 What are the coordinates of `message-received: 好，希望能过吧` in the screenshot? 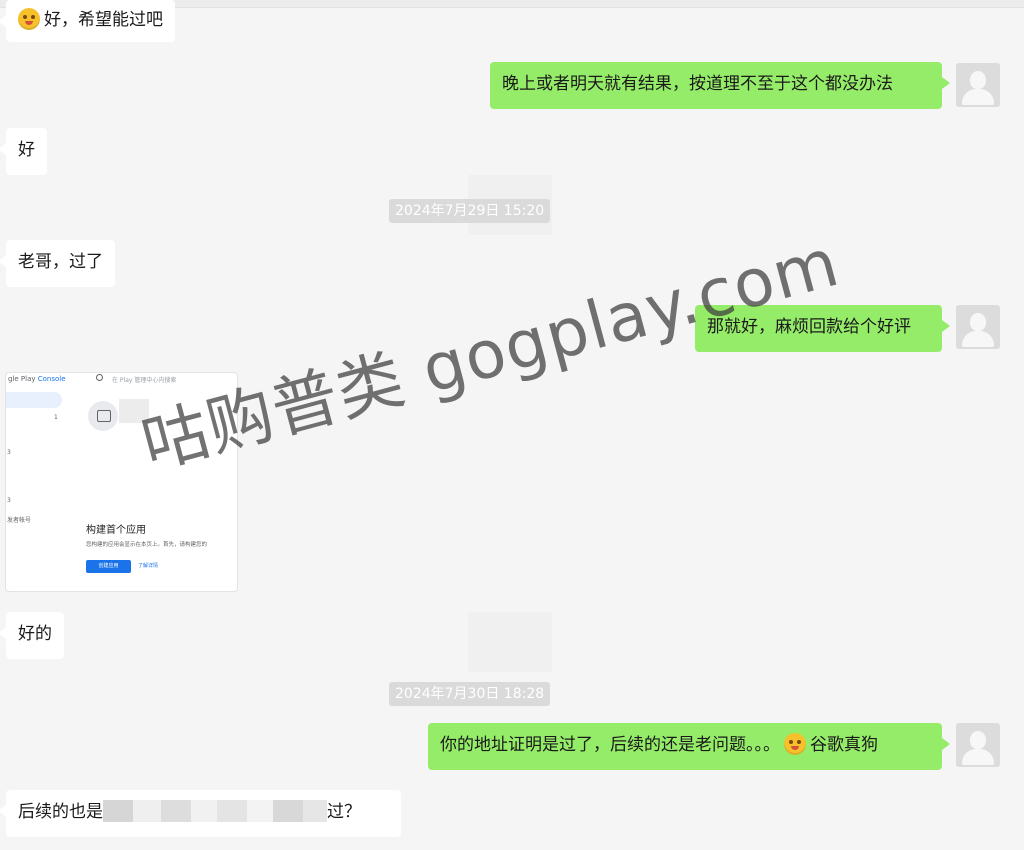 It's located at (87, 21).